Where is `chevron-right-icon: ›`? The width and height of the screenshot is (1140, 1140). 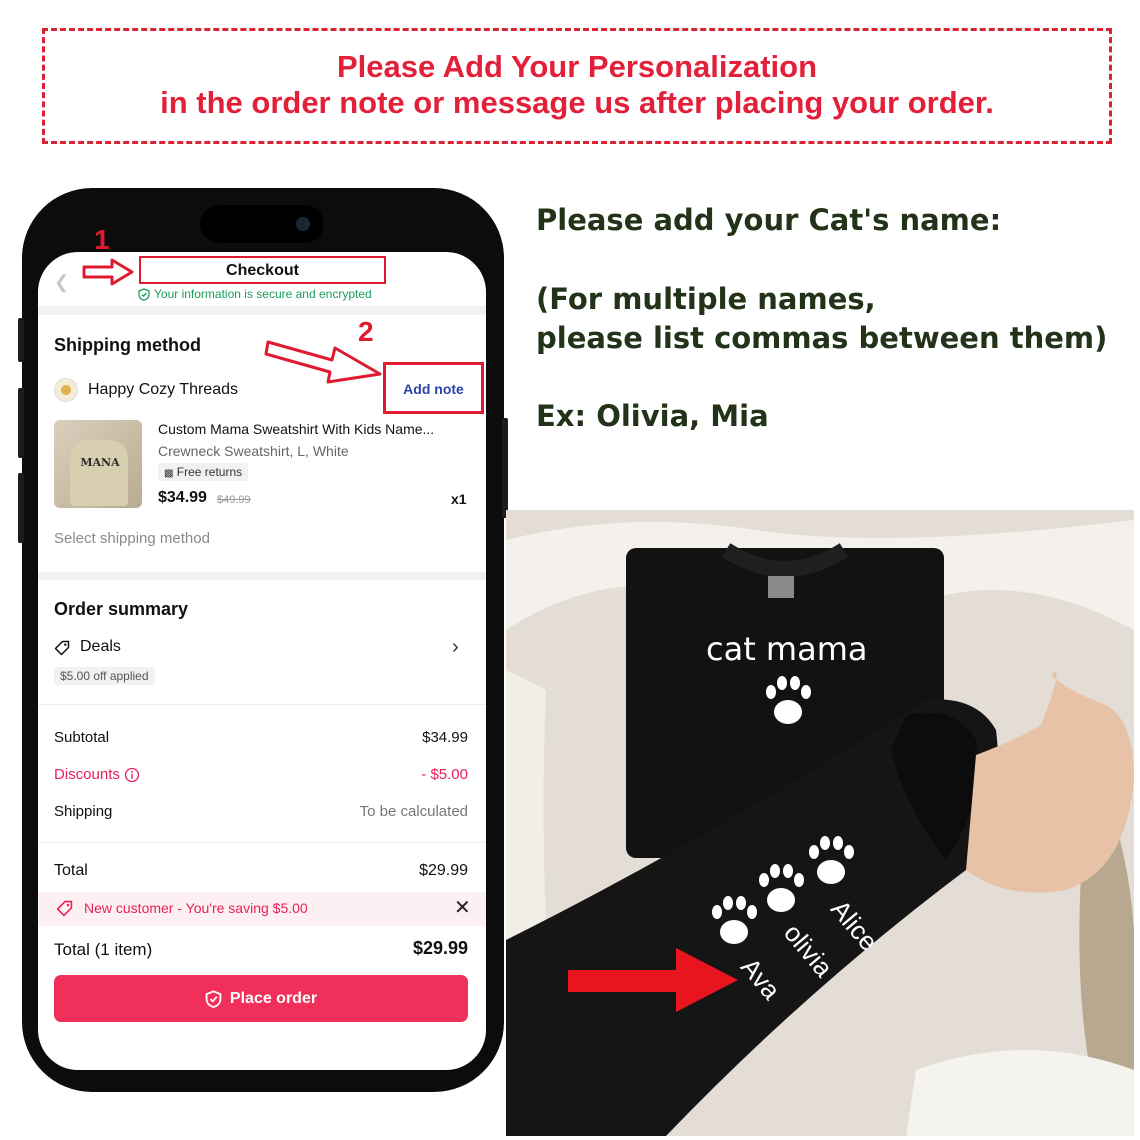 chevron-right-icon: › is located at coordinates (455, 647).